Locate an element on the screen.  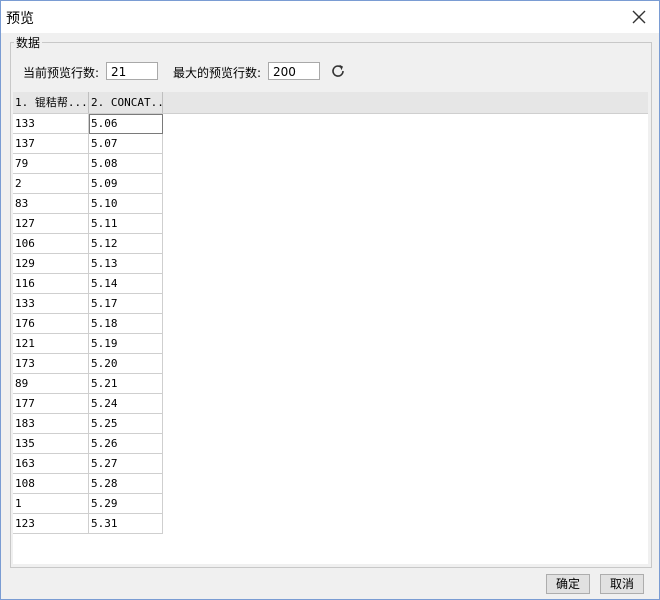
table-cell: 5.18 is located at coordinates (126, 324).